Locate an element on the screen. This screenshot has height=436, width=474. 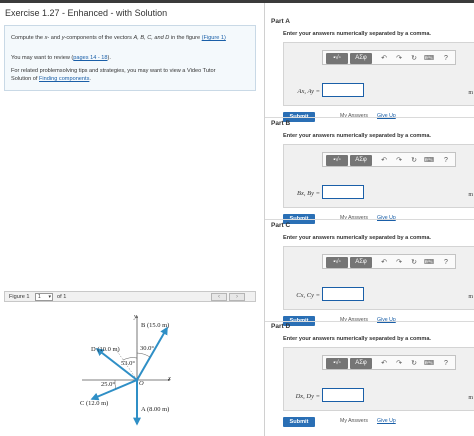
related-line-2: Solution of Finding components. is located at coordinates (51, 79).